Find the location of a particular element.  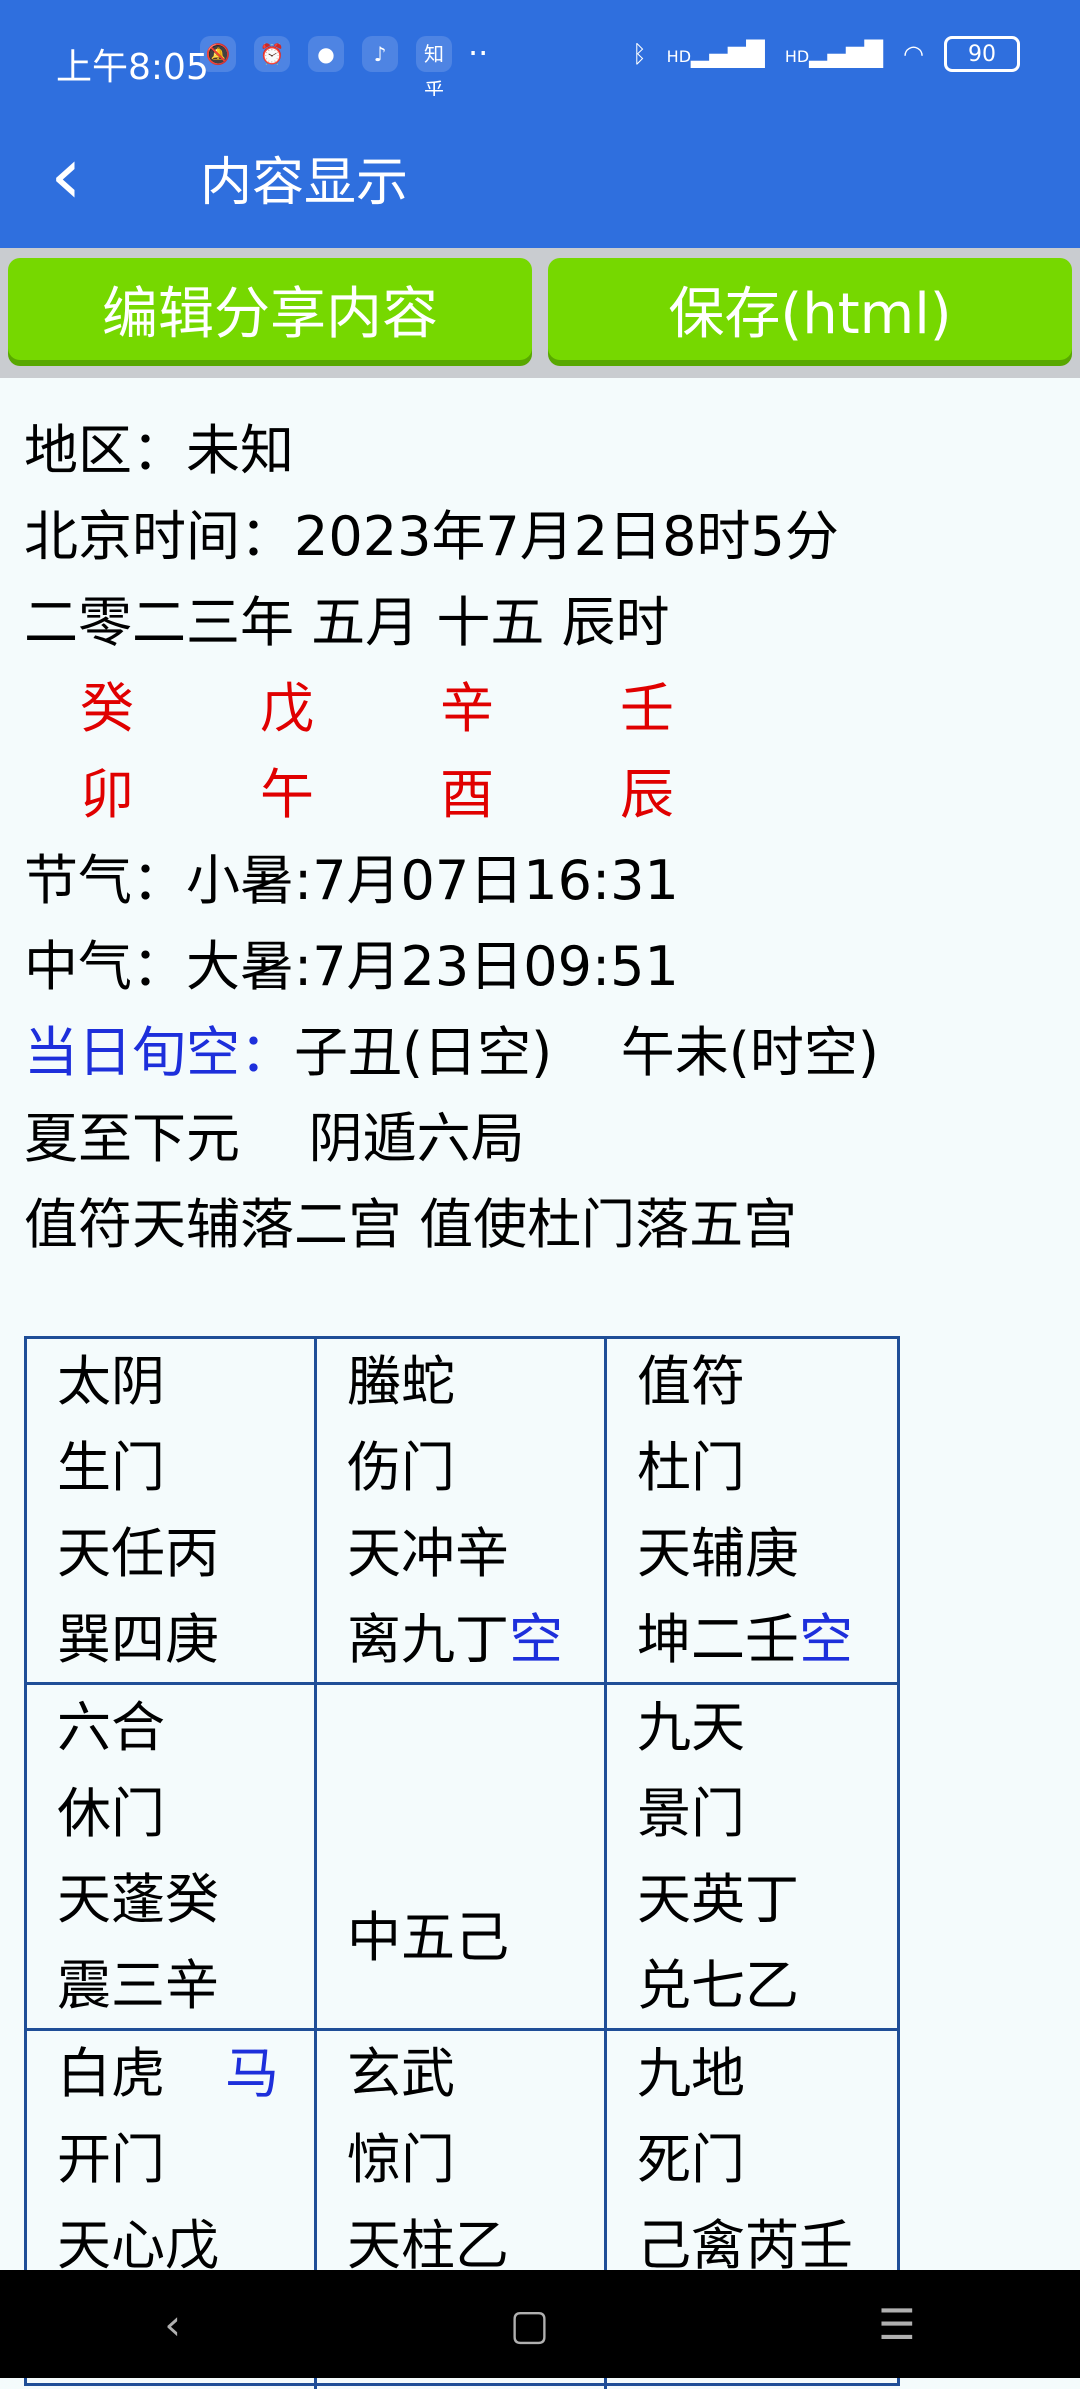

app-bar: ‹ 内容显示 is located at coordinates (540, 172).